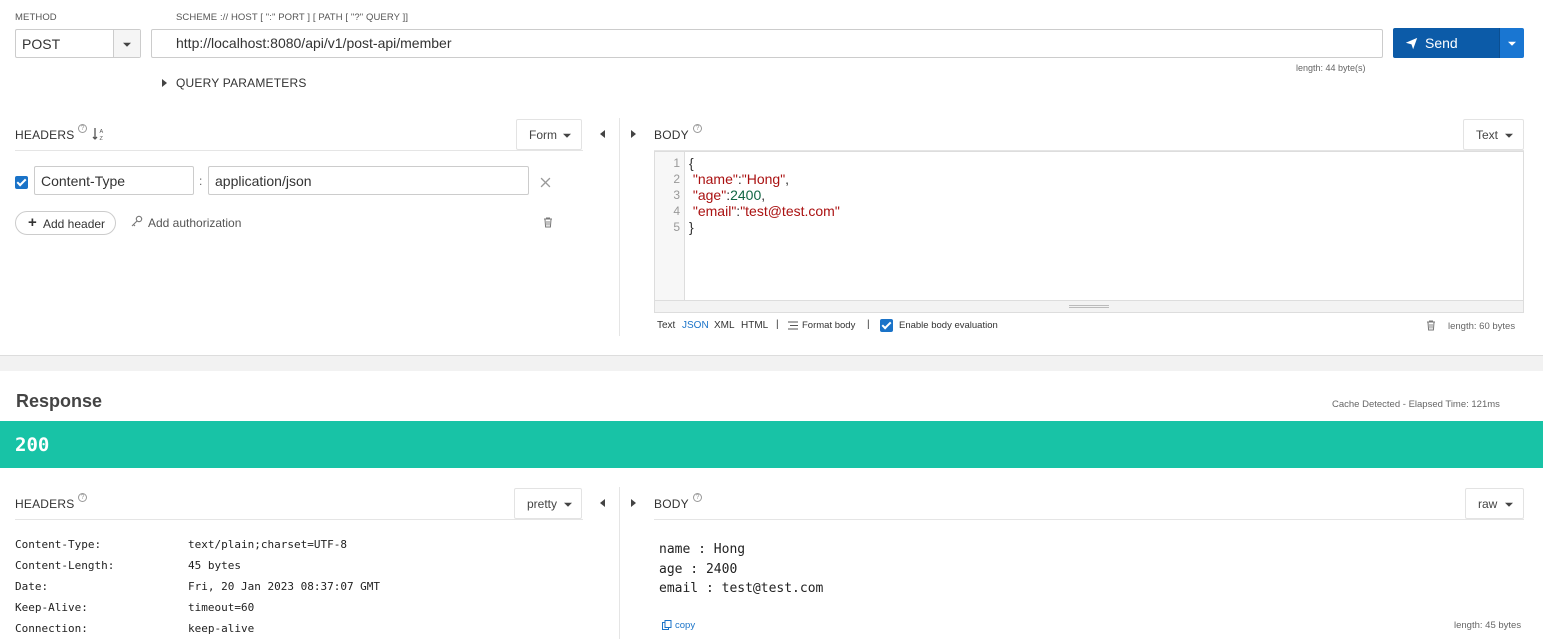 Image resolution: width=1543 pixels, height=639 pixels. What do you see at coordinates (685, 625) in the screenshot?
I see `copy-button: copy` at bounding box center [685, 625].